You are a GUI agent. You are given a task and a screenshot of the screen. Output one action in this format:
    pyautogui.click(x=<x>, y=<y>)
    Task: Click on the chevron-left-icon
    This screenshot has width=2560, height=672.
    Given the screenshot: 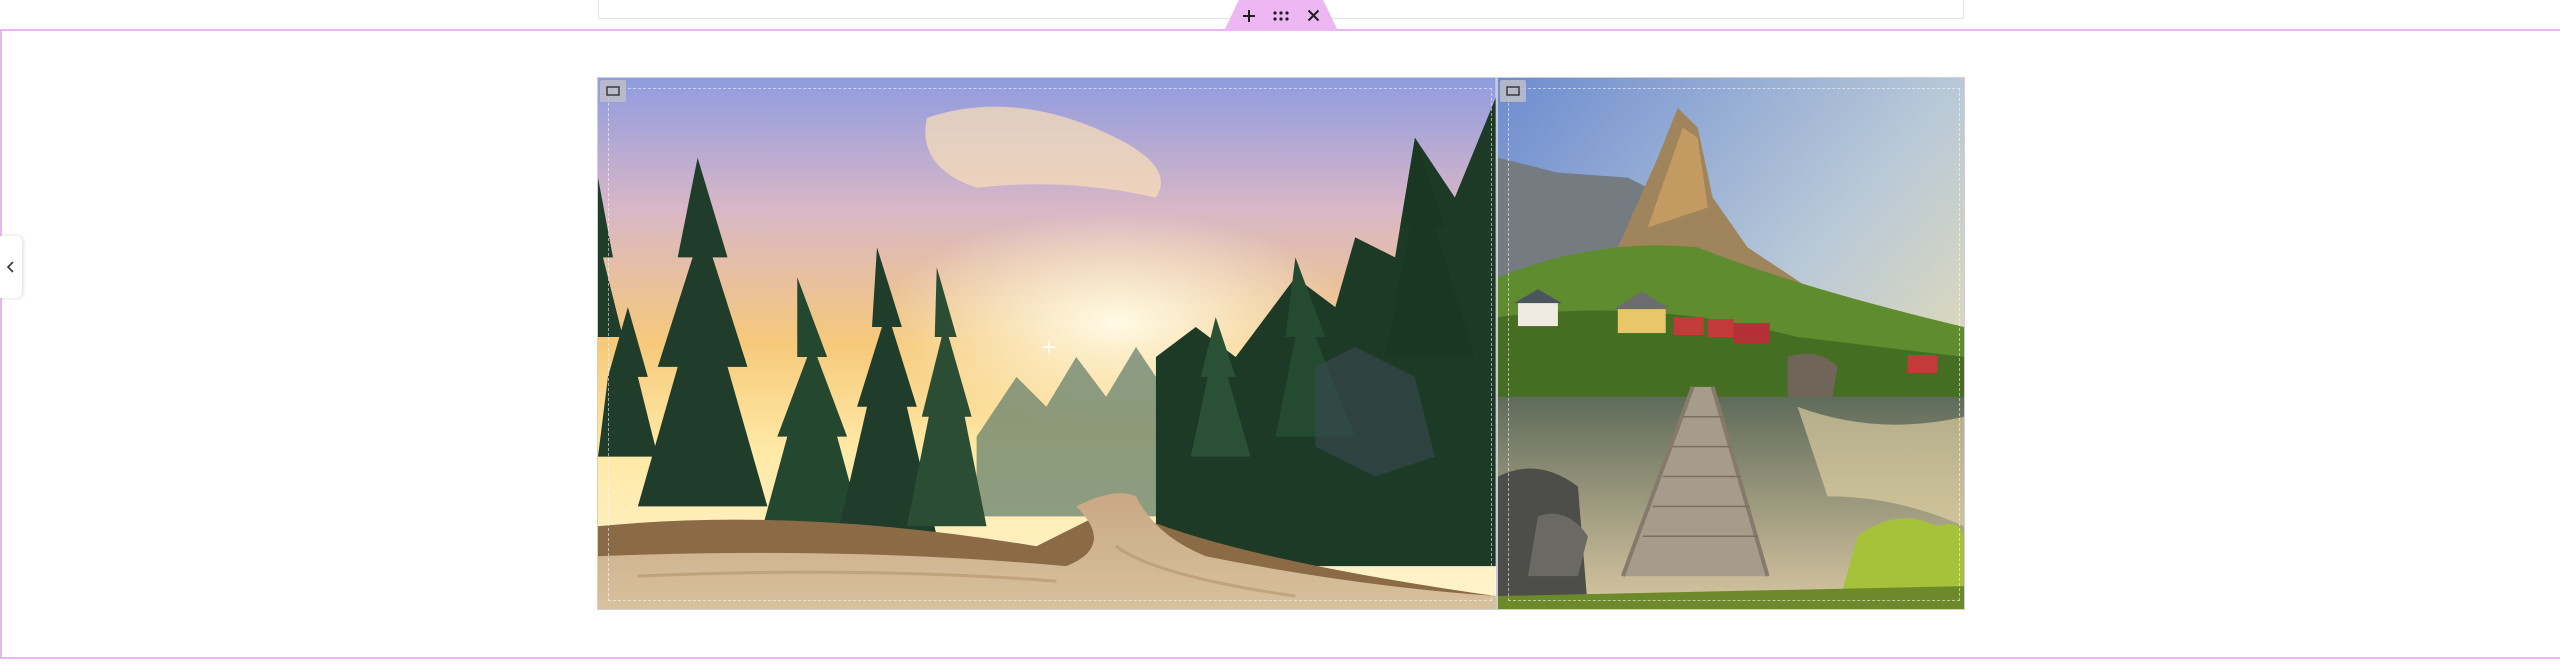 What is the action you would take?
    pyautogui.click(x=10, y=267)
    